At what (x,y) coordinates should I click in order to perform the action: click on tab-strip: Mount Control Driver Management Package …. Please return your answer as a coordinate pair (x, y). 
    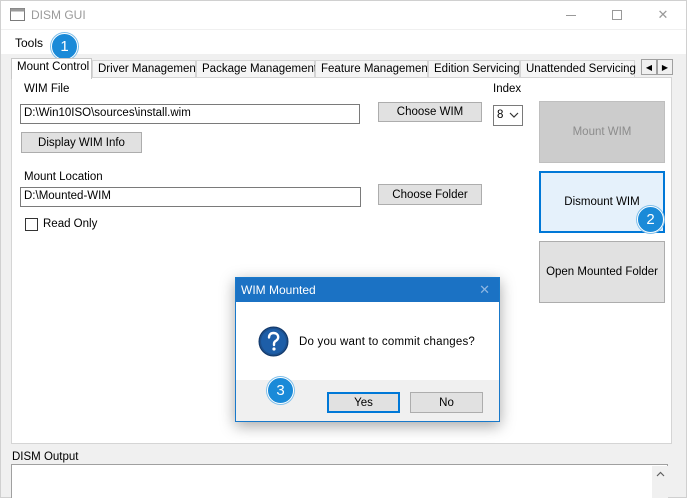
    Looking at the image, I should click on (342, 68).